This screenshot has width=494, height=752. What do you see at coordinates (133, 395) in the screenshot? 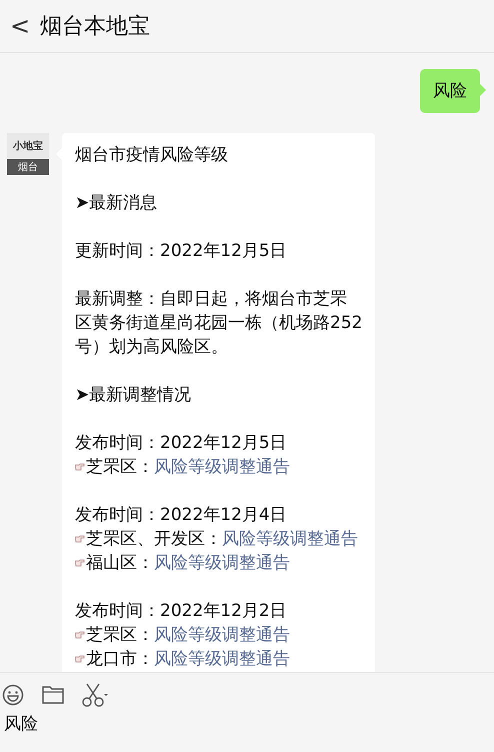
I see `message-text: ➤最新调整情况` at bounding box center [133, 395].